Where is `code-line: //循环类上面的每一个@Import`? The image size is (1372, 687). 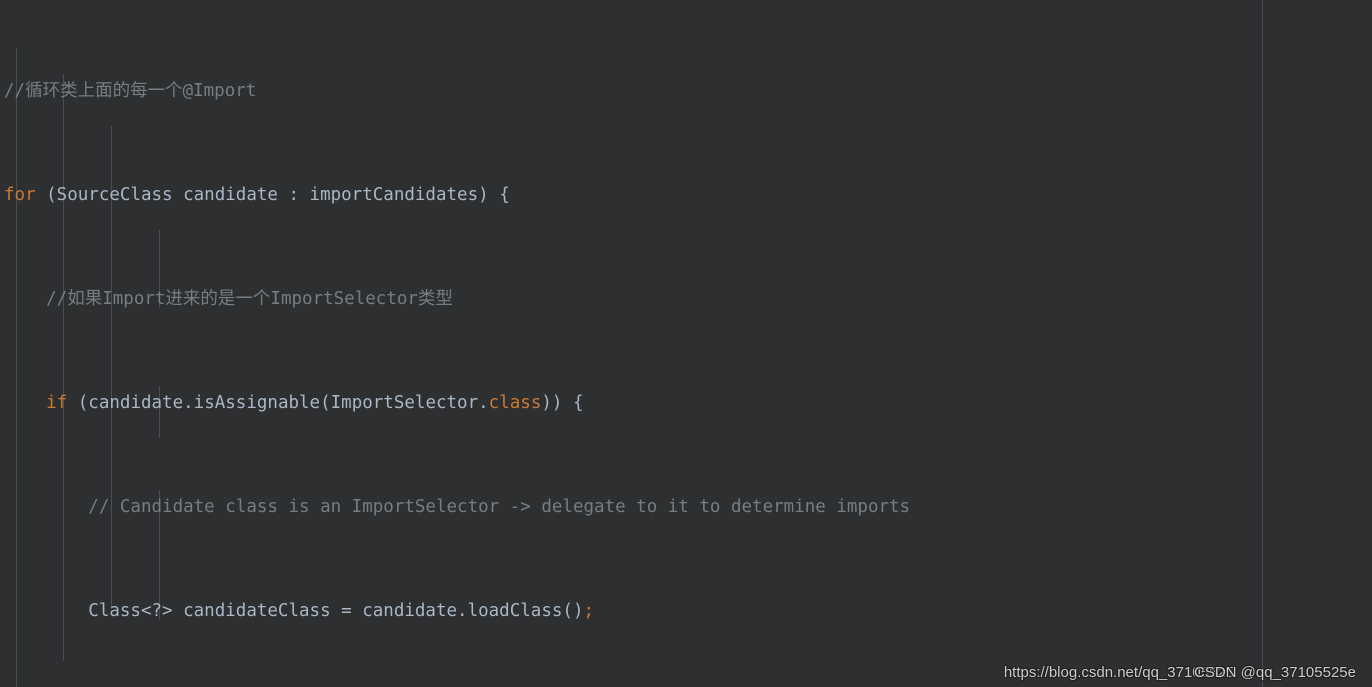
code-line: //循环类上面的每一个@Import is located at coordinates (686, 91).